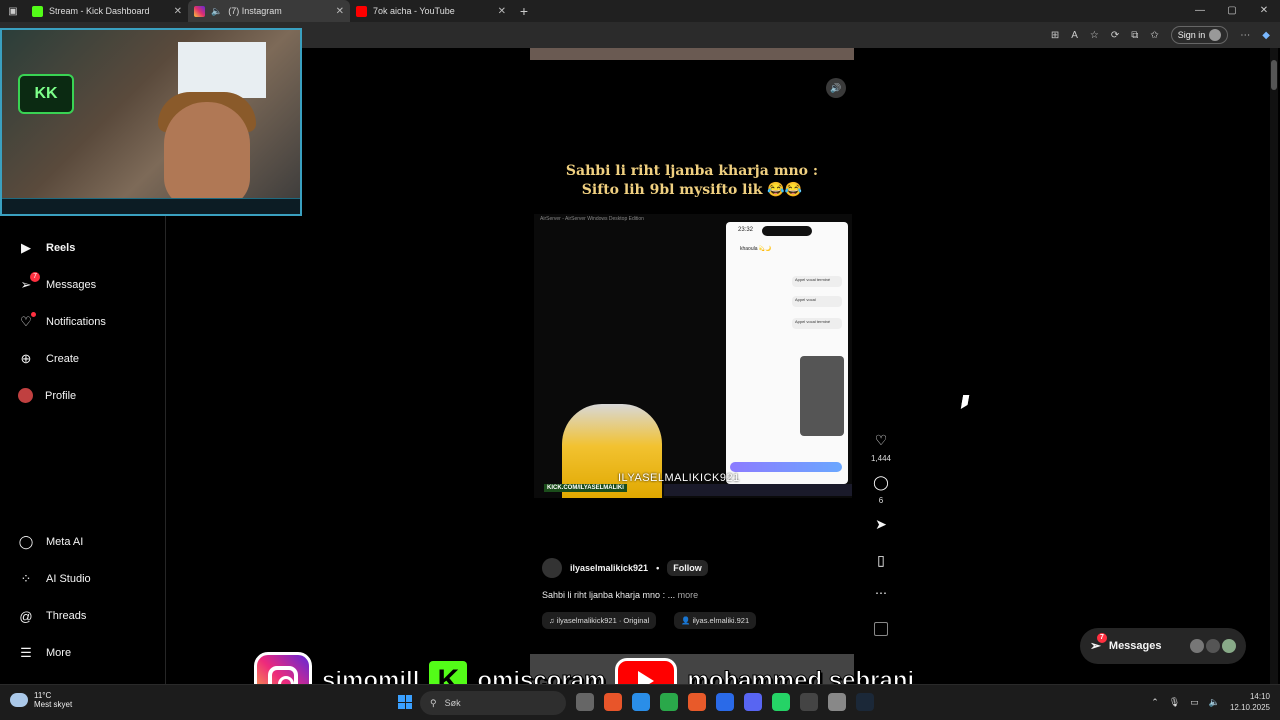  Describe the element at coordinates (965, 402) in the screenshot. I see `mouse-cursor` at that location.